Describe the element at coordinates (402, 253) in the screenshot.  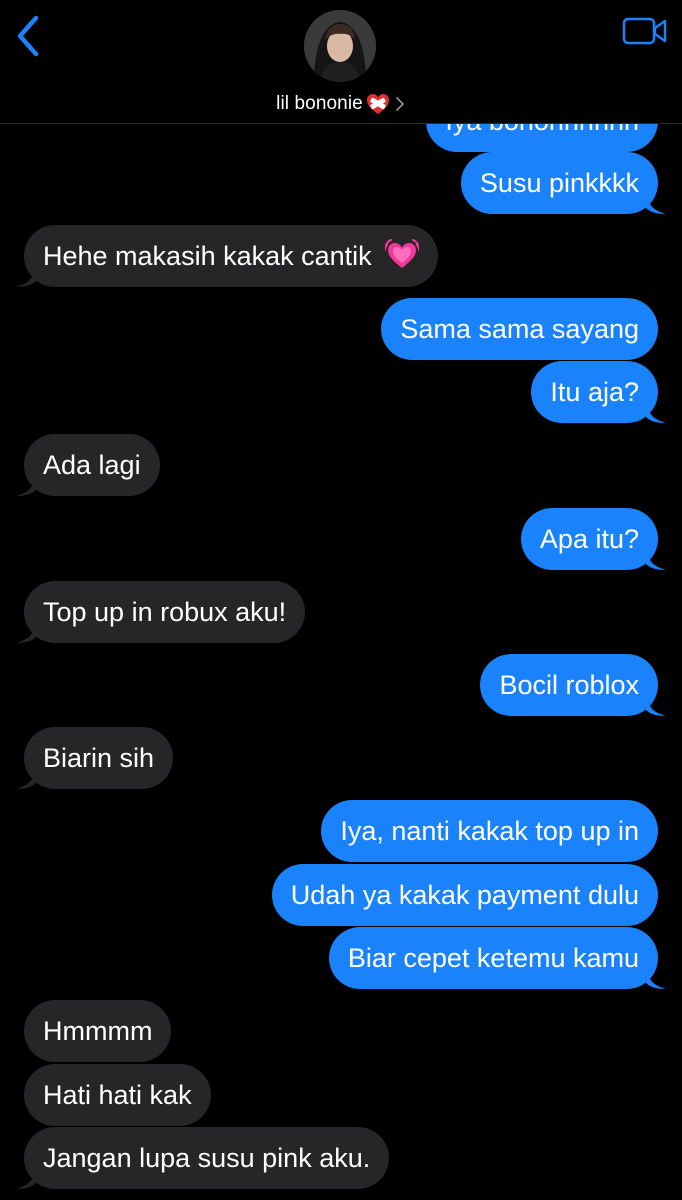
I see `growing-heart-emoji-icon` at that location.